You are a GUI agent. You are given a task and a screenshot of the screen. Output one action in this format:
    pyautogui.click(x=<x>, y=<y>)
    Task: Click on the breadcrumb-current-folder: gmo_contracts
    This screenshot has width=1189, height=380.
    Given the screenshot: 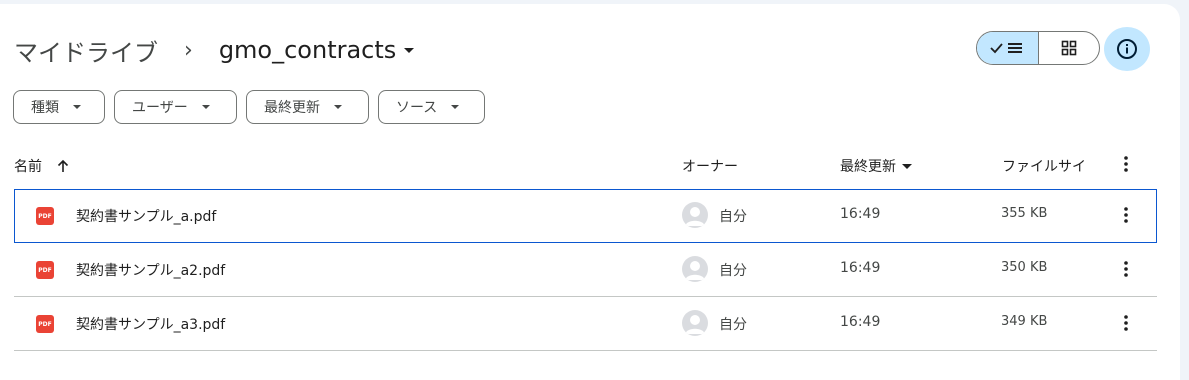 What is the action you would take?
    pyautogui.click(x=316, y=50)
    